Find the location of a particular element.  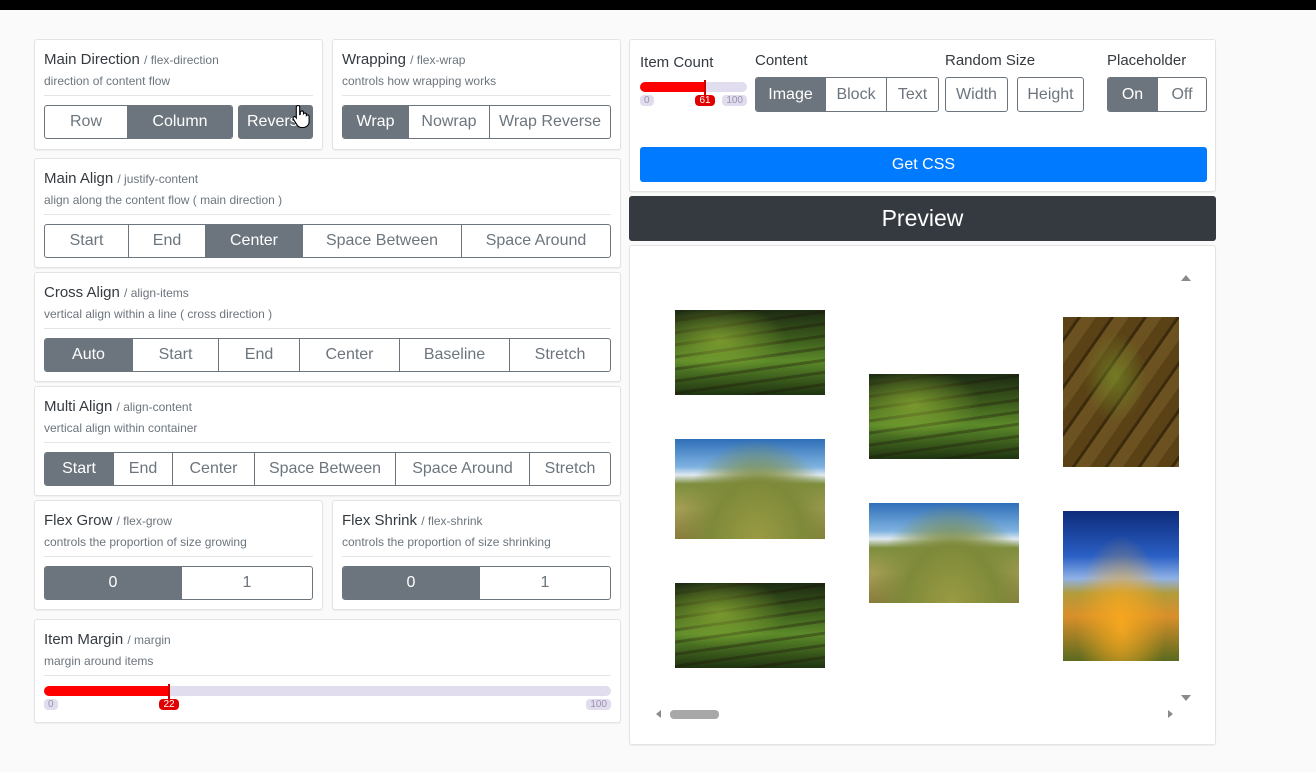

content-text-button: Text is located at coordinates (912, 94).